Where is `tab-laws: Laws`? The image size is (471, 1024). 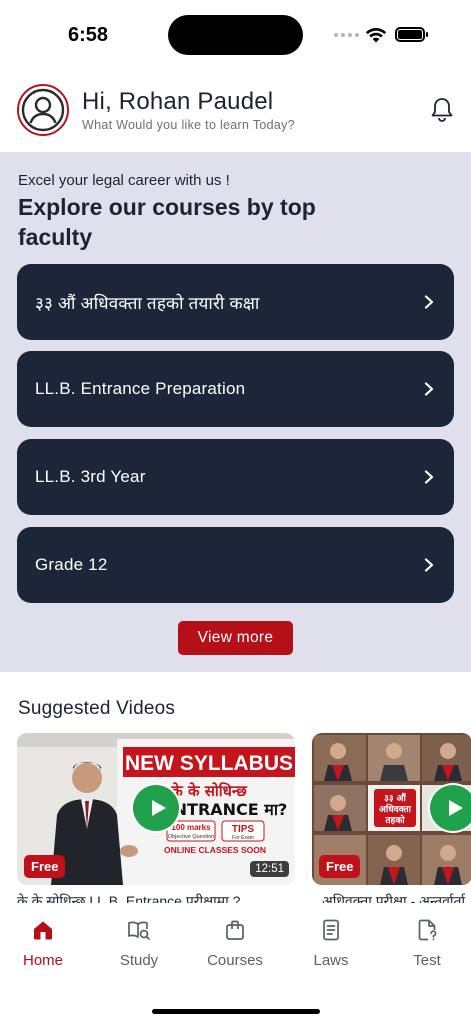 tab-laws: Laws is located at coordinates (331, 943).